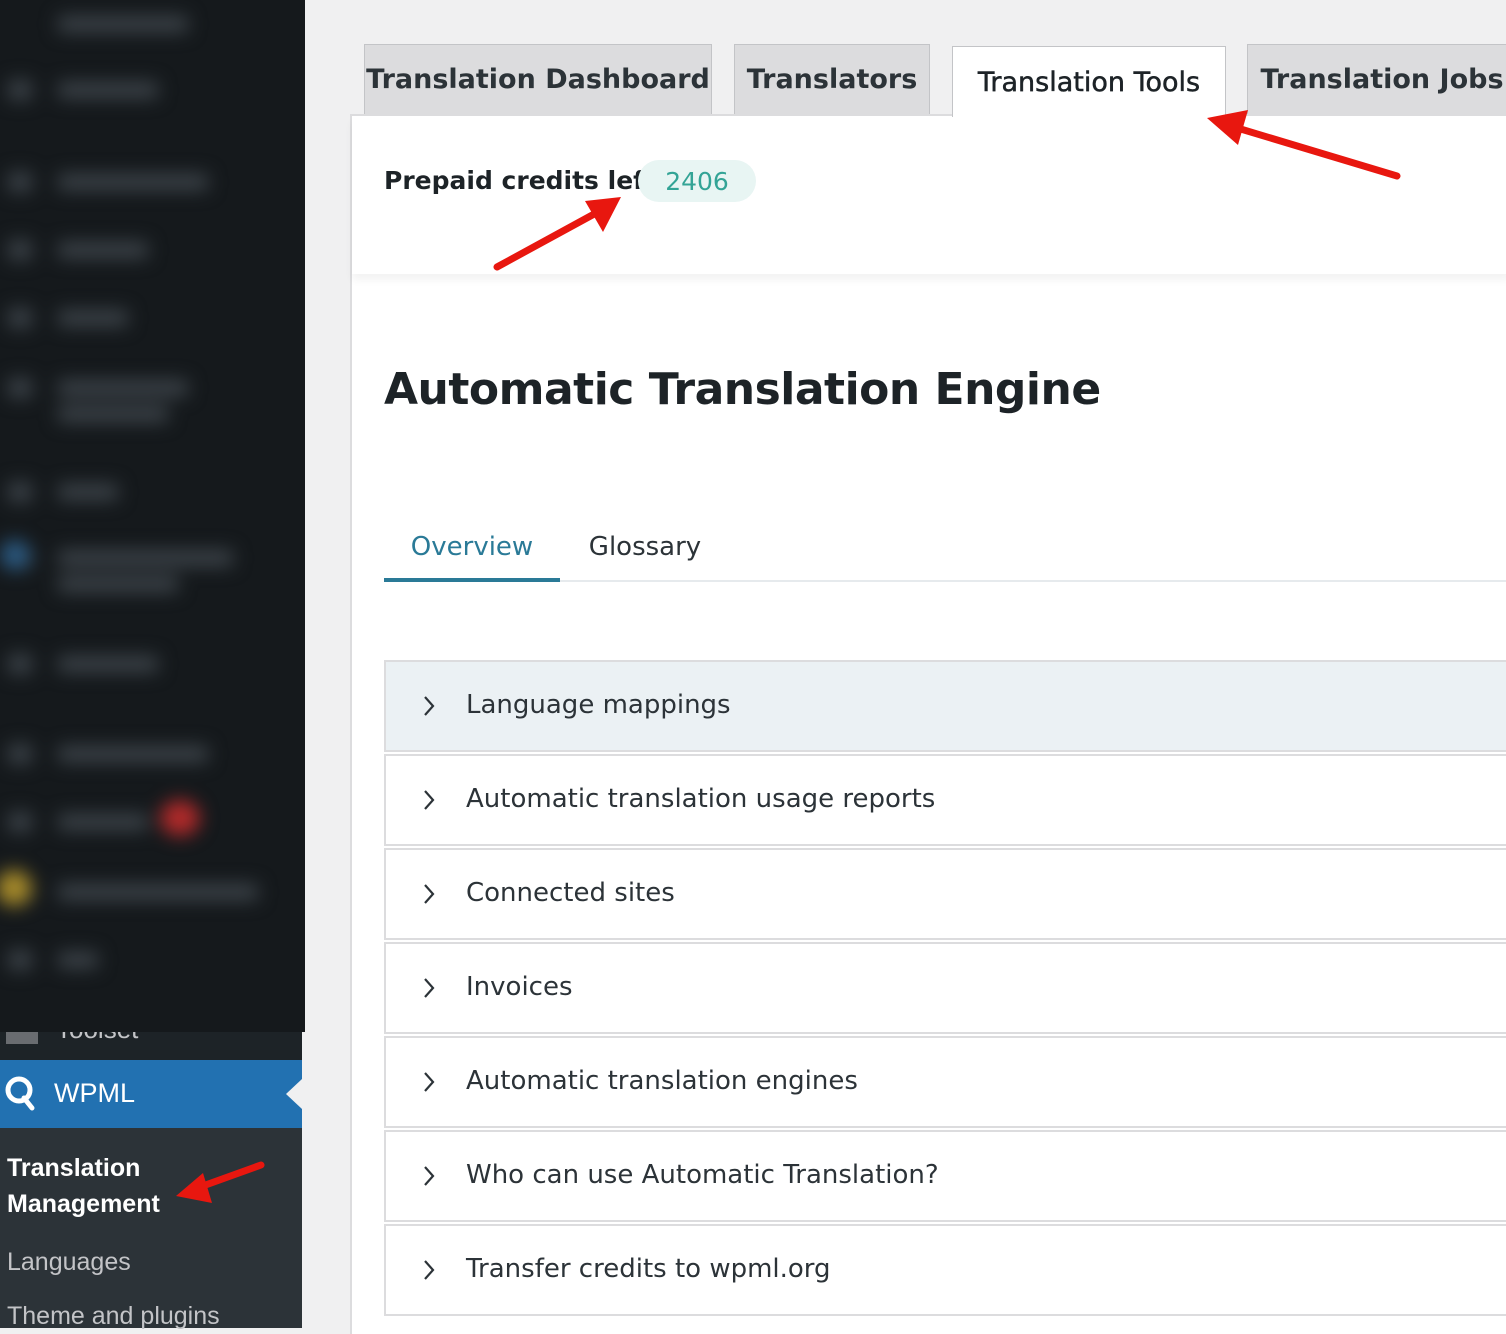 The image size is (1506, 1334). I want to click on current-menu-indicator, so click(294, 1094).